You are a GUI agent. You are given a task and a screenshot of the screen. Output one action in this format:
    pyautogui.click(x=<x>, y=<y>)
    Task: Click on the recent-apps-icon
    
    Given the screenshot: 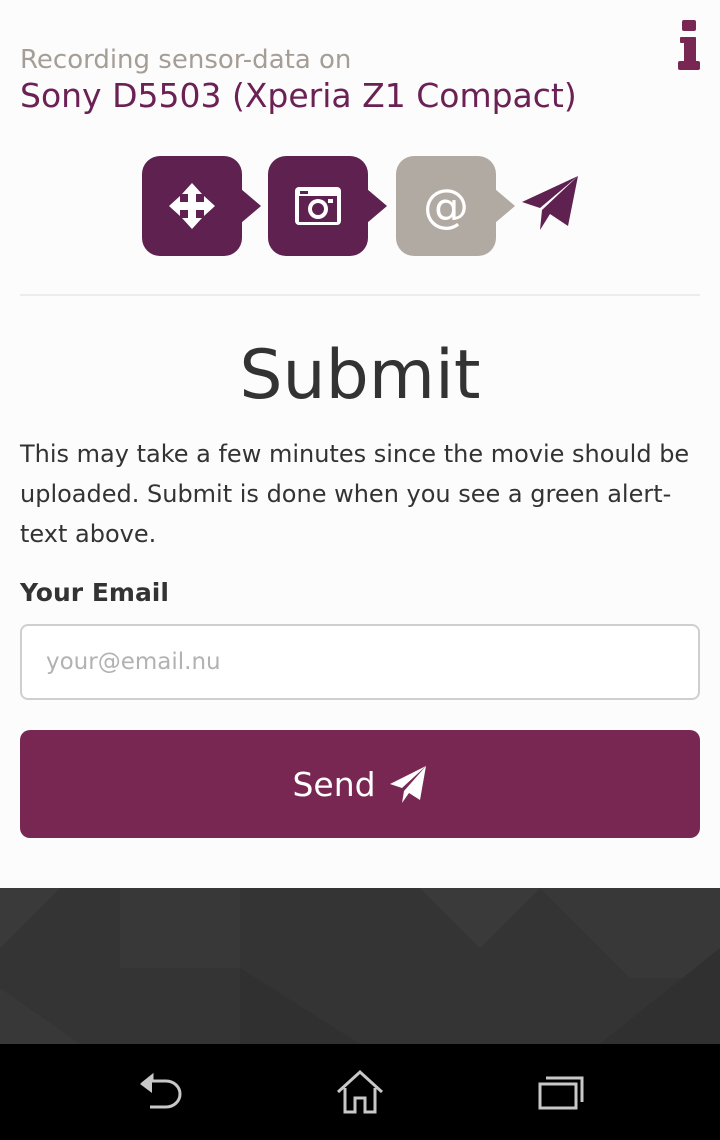 What is the action you would take?
    pyautogui.click(x=560, y=1092)
    